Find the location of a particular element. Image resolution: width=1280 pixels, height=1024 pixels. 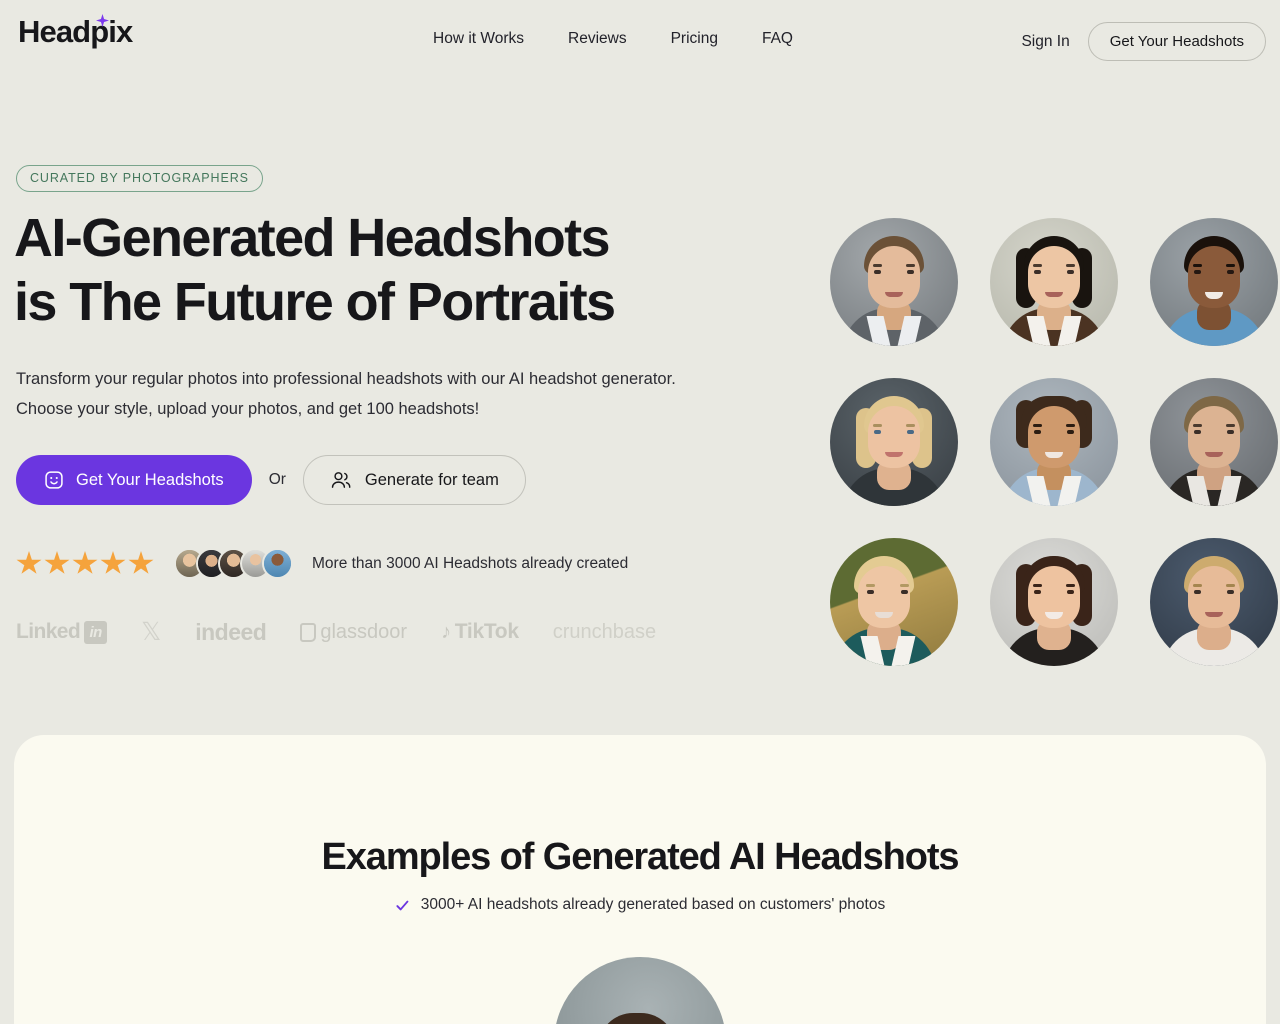

logo-crunchbase: crunchbase is located at coordinates (604, 631).